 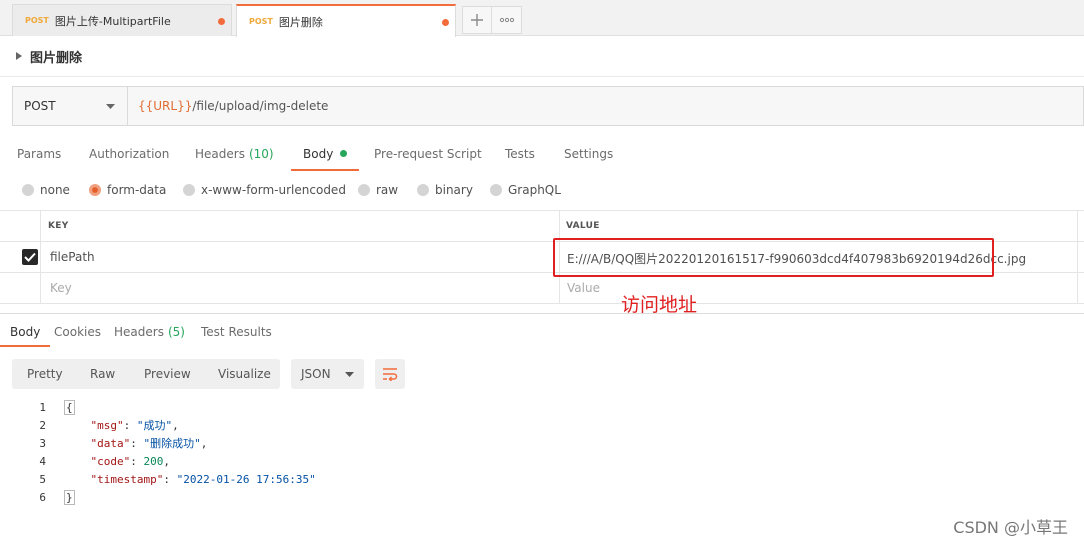 I want to click on line-number: 4, so click(x=42, y=461).